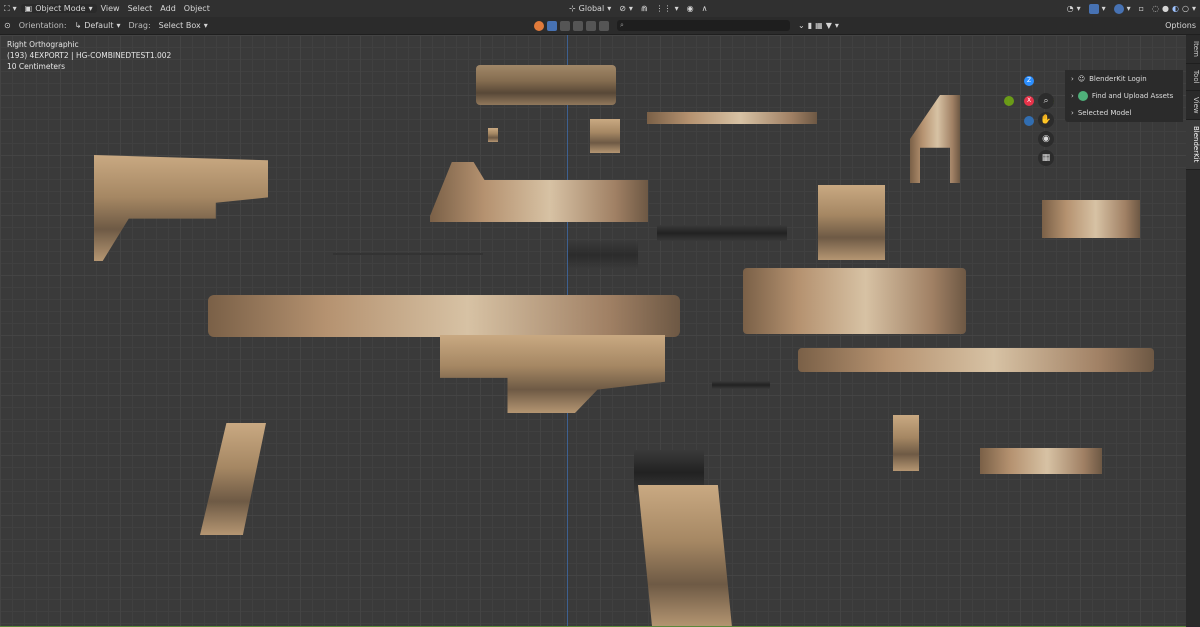 This screenshot has height=627, width=1200. What do you see at coordinates (1041, 461) in the screenshot?
I see `flash-hider-part` at bounding box center [1041, 461].